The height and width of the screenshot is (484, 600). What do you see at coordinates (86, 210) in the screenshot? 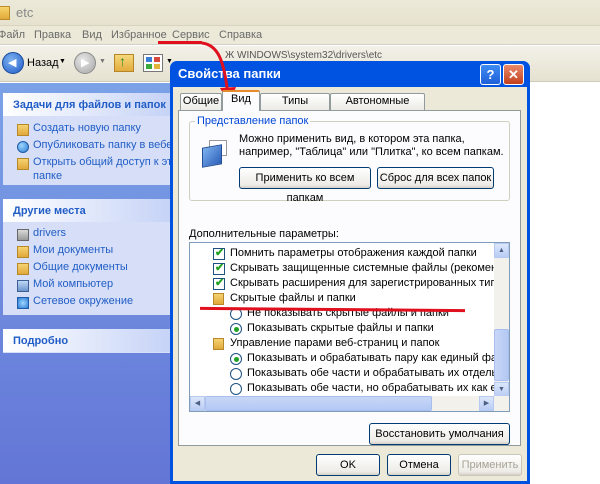
I see `other-places-title: Другие места` at bounding box center [86, 210].